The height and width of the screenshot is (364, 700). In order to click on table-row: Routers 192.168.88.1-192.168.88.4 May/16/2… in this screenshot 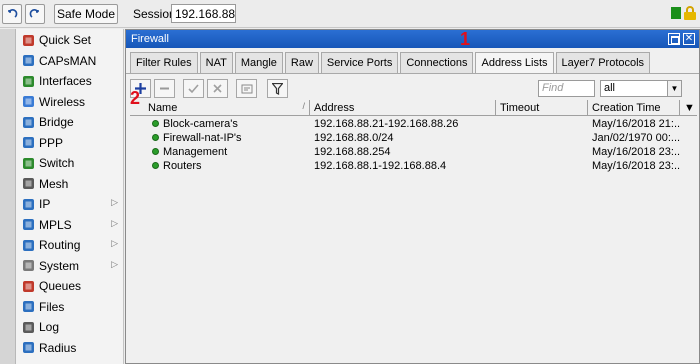, I will do `click(413, 166)`.